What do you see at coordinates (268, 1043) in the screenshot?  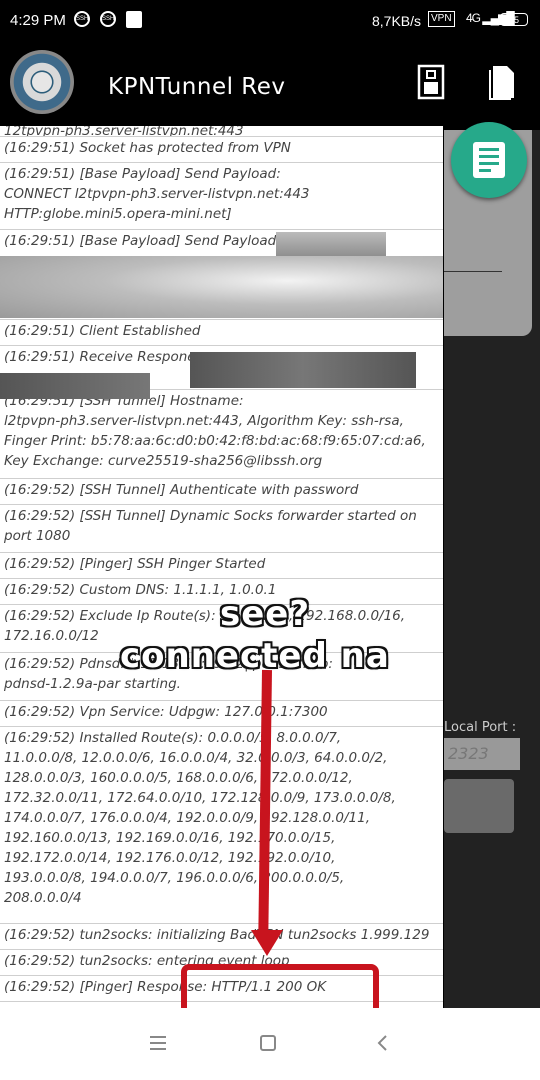 I see `home-icon` at bounding box center [268, 1043].